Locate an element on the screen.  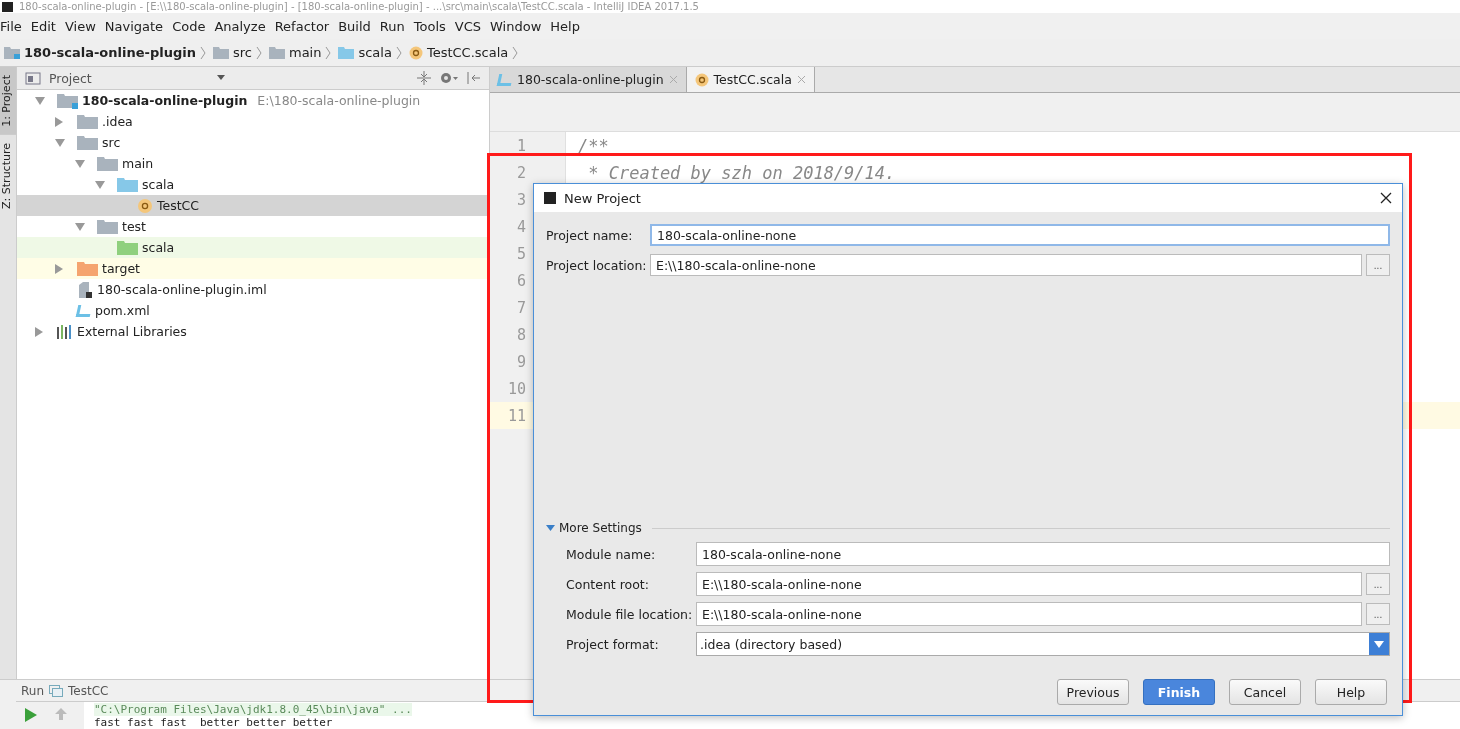
line-number: 1 is located at coordinates (520, 145).